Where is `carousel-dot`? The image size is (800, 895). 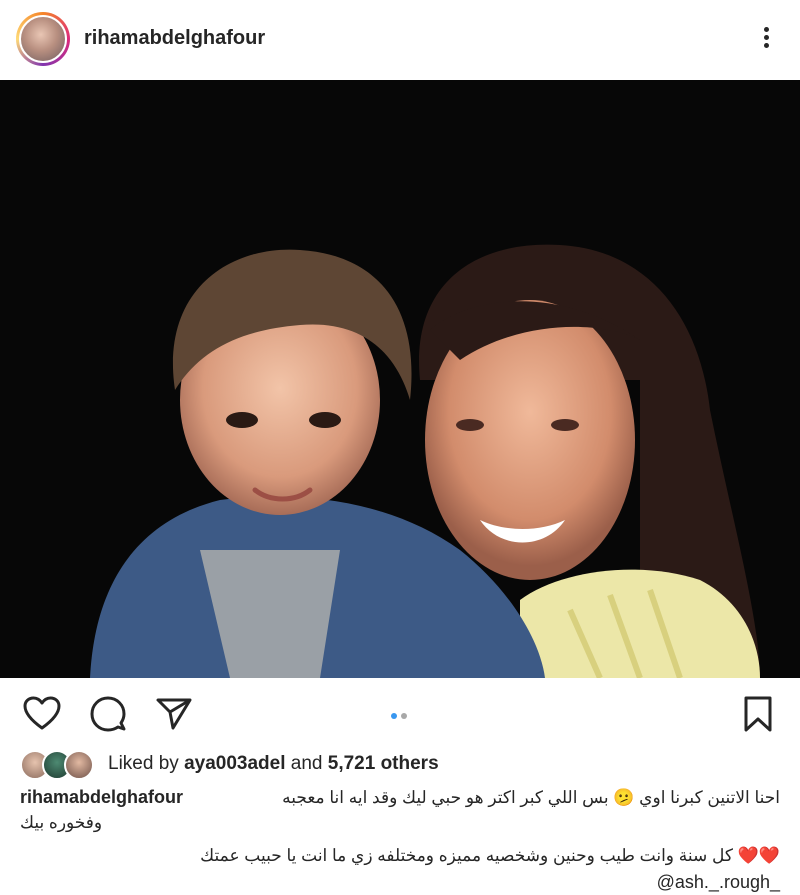 carousel-dot is located at coordinates (404, 716).